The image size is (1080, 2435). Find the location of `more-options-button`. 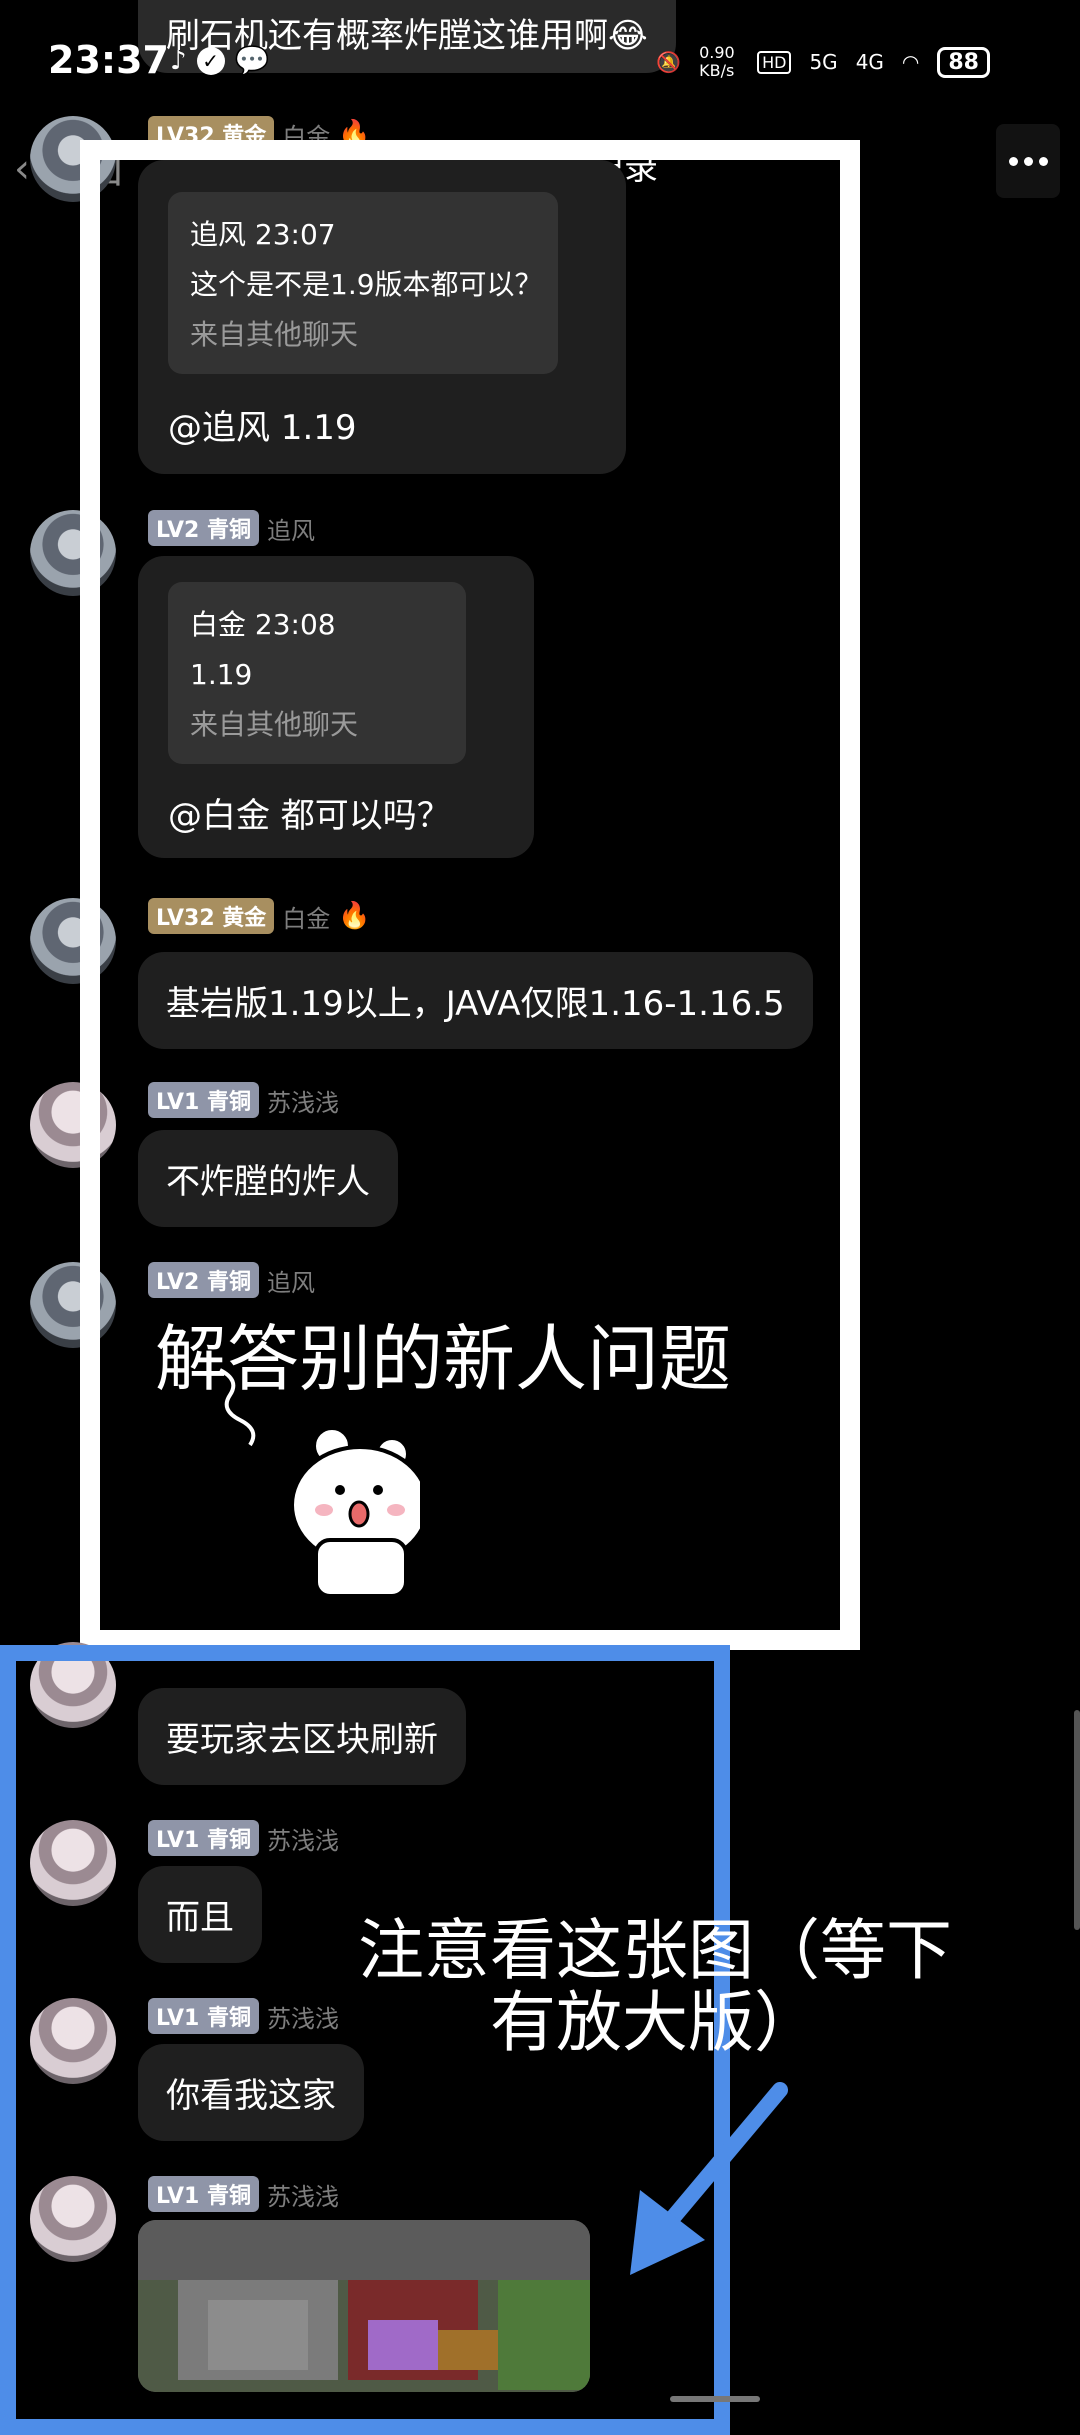

more-options-button is located at coordinates (1028, 161).